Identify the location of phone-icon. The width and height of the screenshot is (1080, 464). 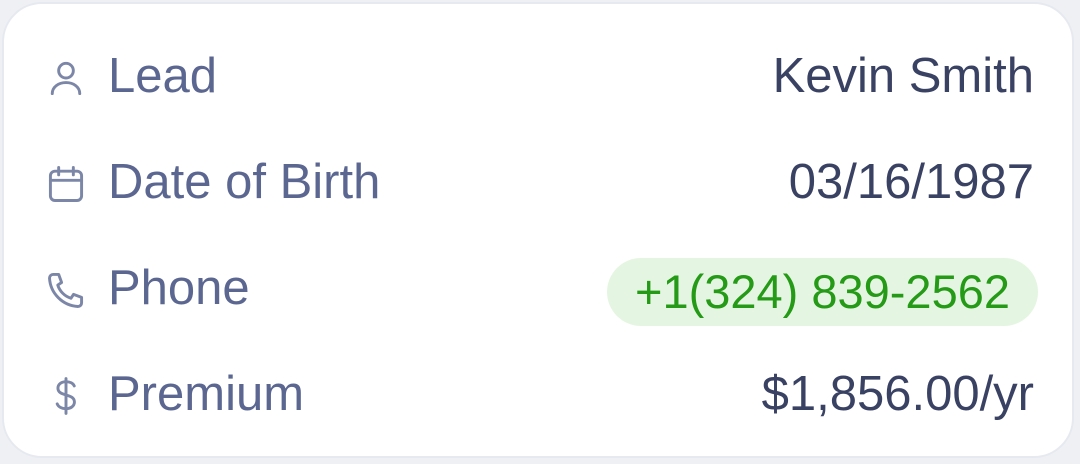
(66, 290).